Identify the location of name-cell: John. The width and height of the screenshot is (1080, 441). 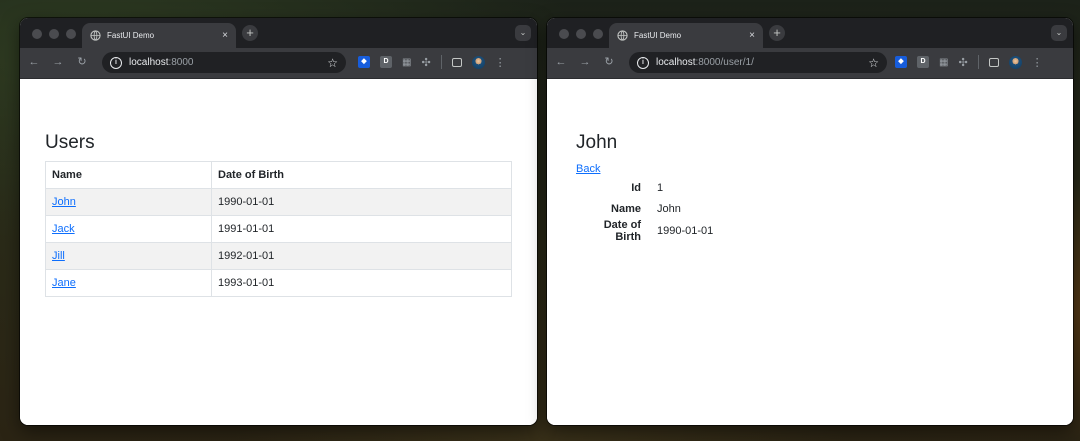
(128, 202).